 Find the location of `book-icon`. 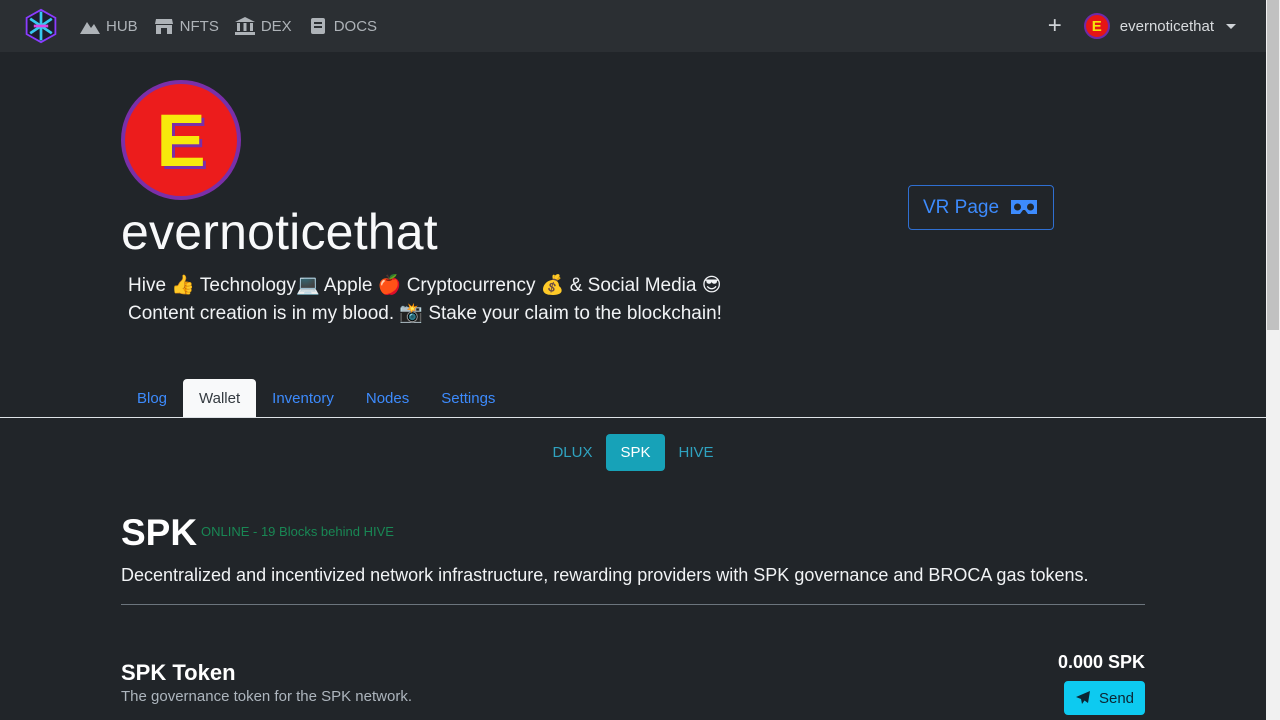

book-icon is located at coordinates (317, 26).